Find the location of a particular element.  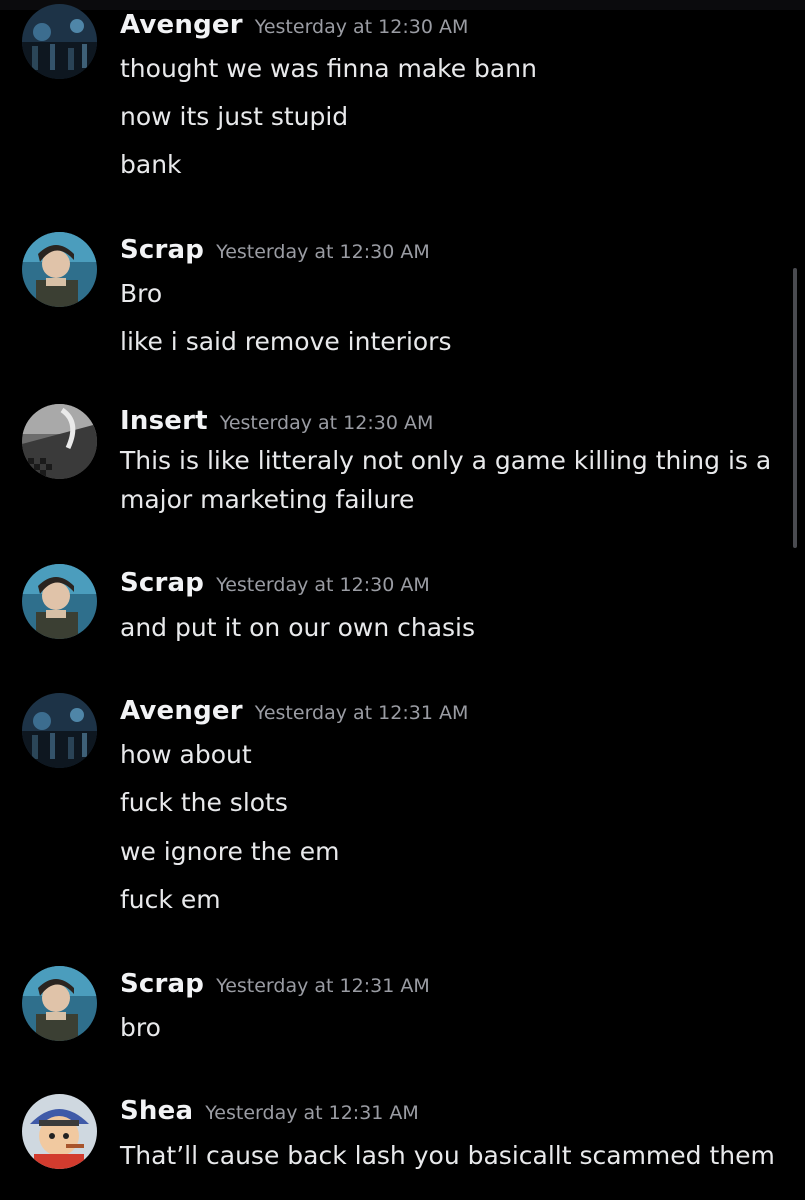

message-text: fuck em is located at coordinates (170, 899).